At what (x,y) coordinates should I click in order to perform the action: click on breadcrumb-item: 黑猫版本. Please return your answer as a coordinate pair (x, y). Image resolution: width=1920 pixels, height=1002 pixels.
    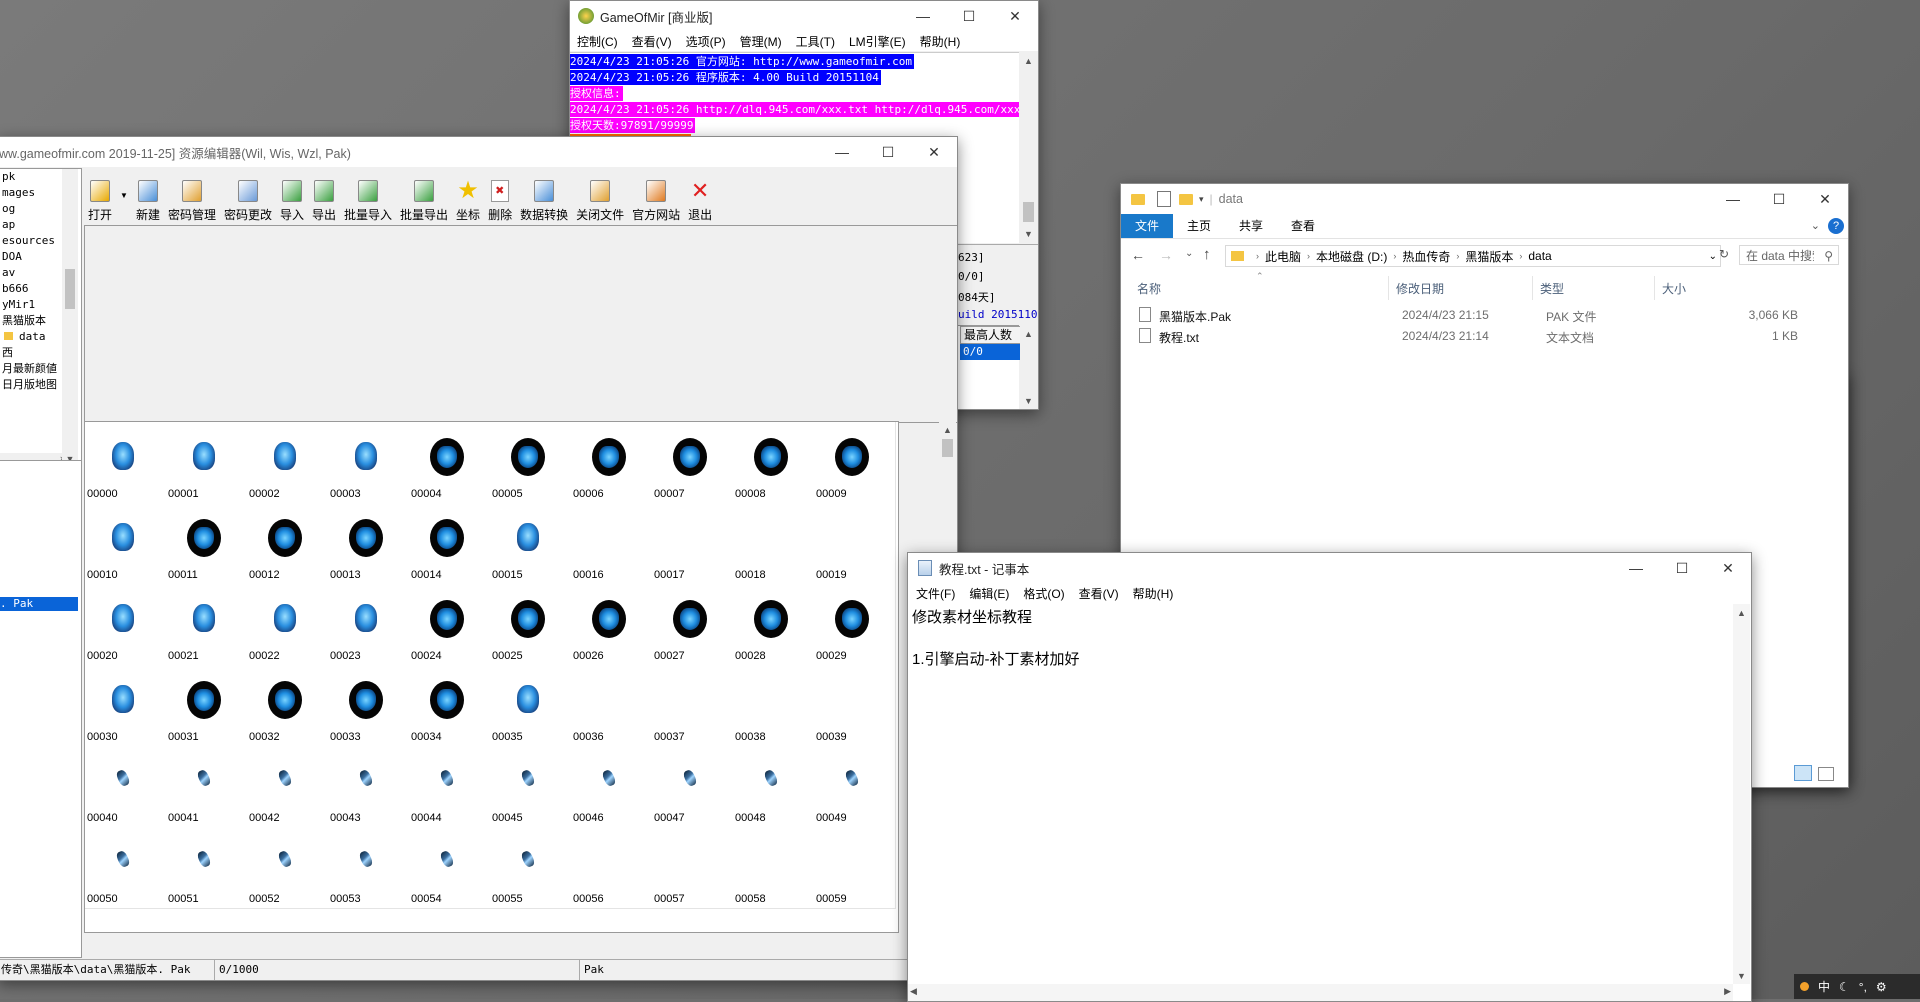
    Looking at the image, I should click on (1489, 256).